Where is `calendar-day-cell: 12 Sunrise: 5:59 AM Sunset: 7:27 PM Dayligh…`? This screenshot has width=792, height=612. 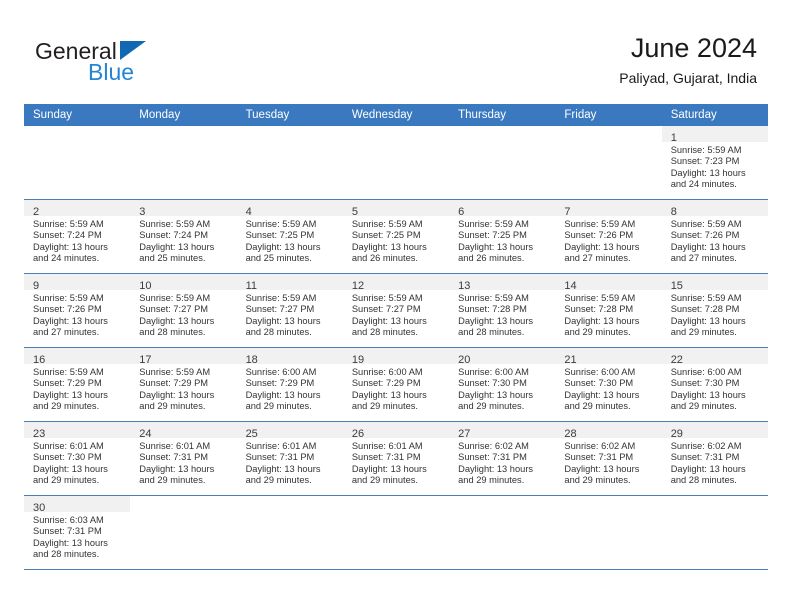 calendar-day-cell: 12 Sunrise: 5:59 AM Sunset: 7:27 PM Dayligh… is located at coordinates (396, 311).